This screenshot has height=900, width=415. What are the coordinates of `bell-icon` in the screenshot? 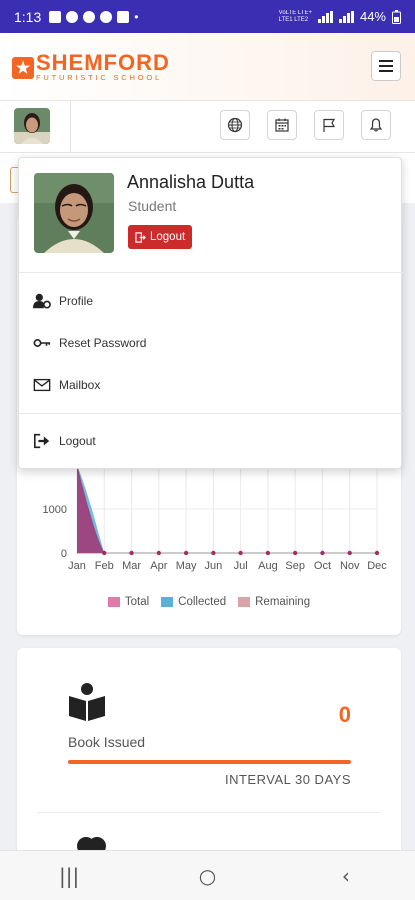 It's located at (376, 125).